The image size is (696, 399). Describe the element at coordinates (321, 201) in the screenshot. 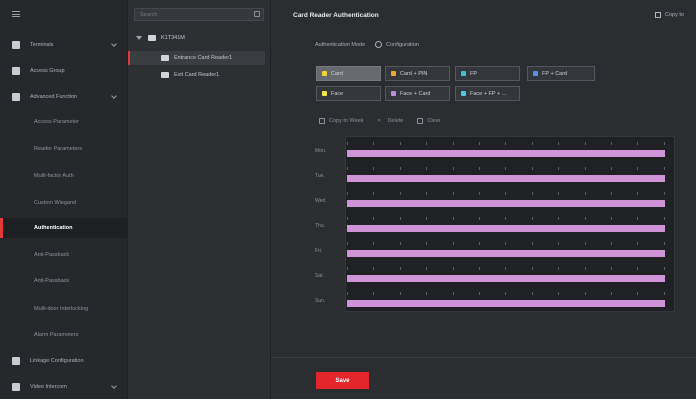

I see `day-label-wed: Wed.` at that location.